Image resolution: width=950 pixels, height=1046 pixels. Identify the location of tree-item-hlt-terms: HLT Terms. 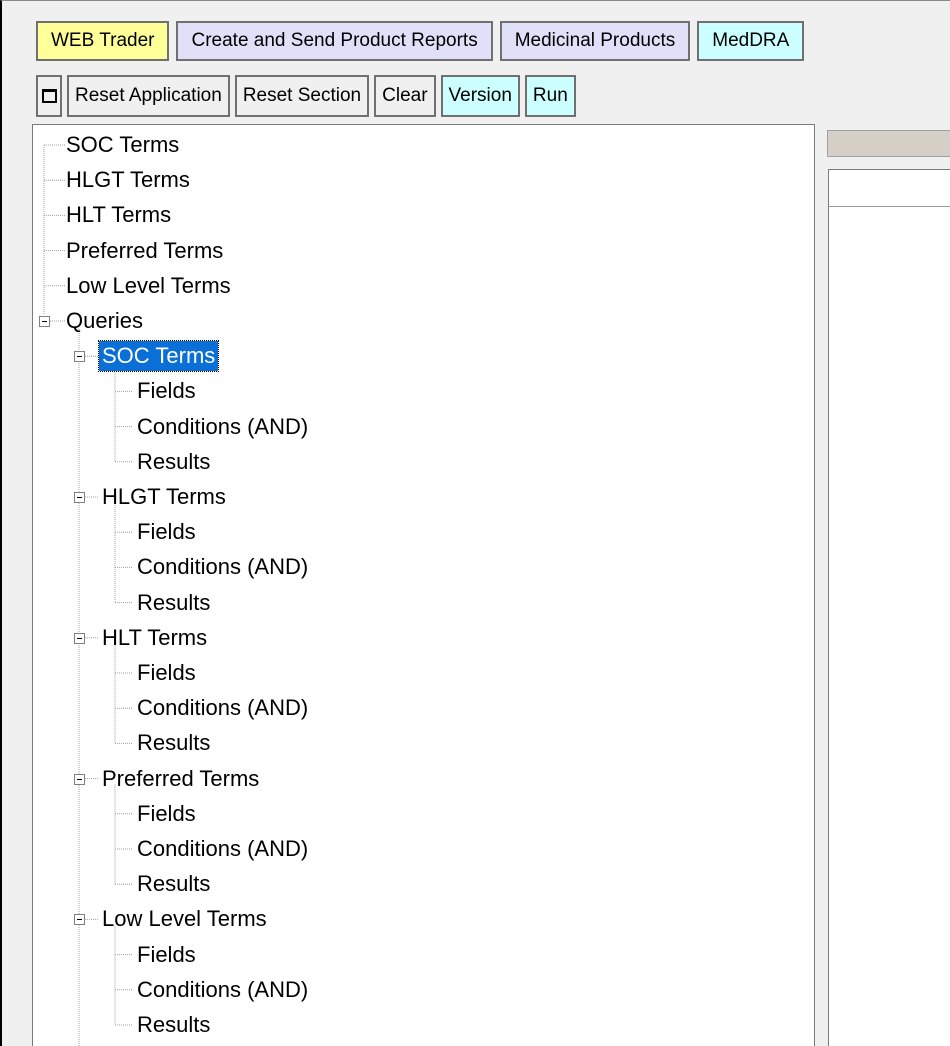
(118, 215).